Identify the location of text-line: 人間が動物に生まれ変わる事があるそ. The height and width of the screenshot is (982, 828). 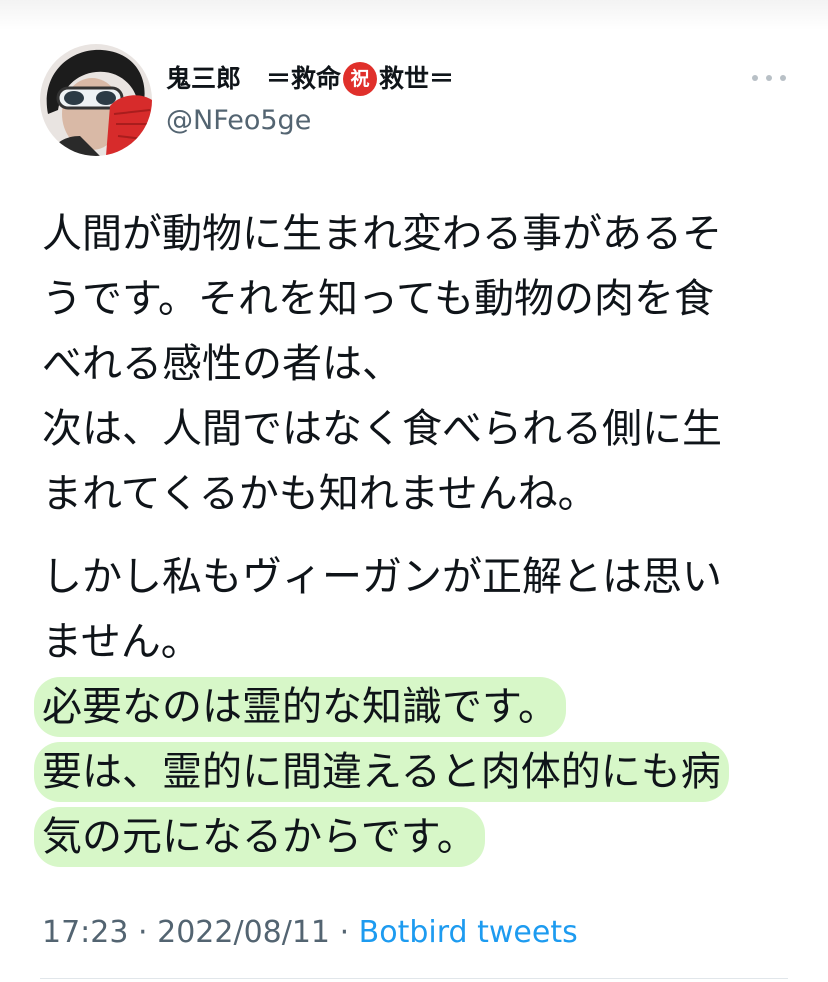
(382, 234).